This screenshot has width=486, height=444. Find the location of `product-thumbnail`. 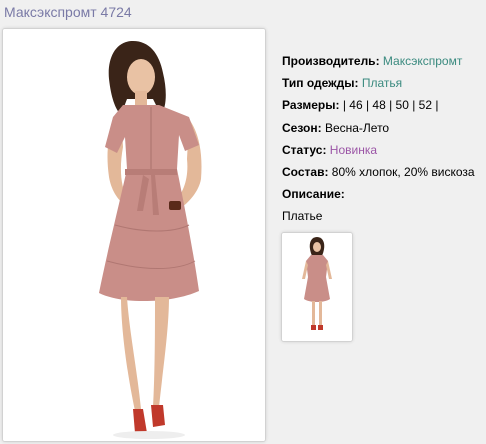

product-thumbnail is located at coordinates (317, 287).